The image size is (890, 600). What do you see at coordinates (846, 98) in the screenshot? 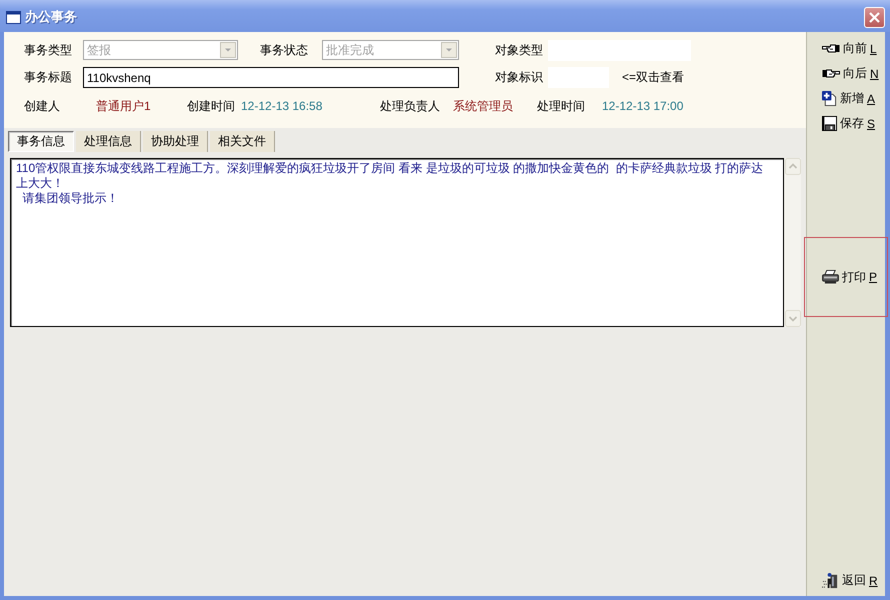
I see `add-button: 新增 A` at bounding box center [846, 98].